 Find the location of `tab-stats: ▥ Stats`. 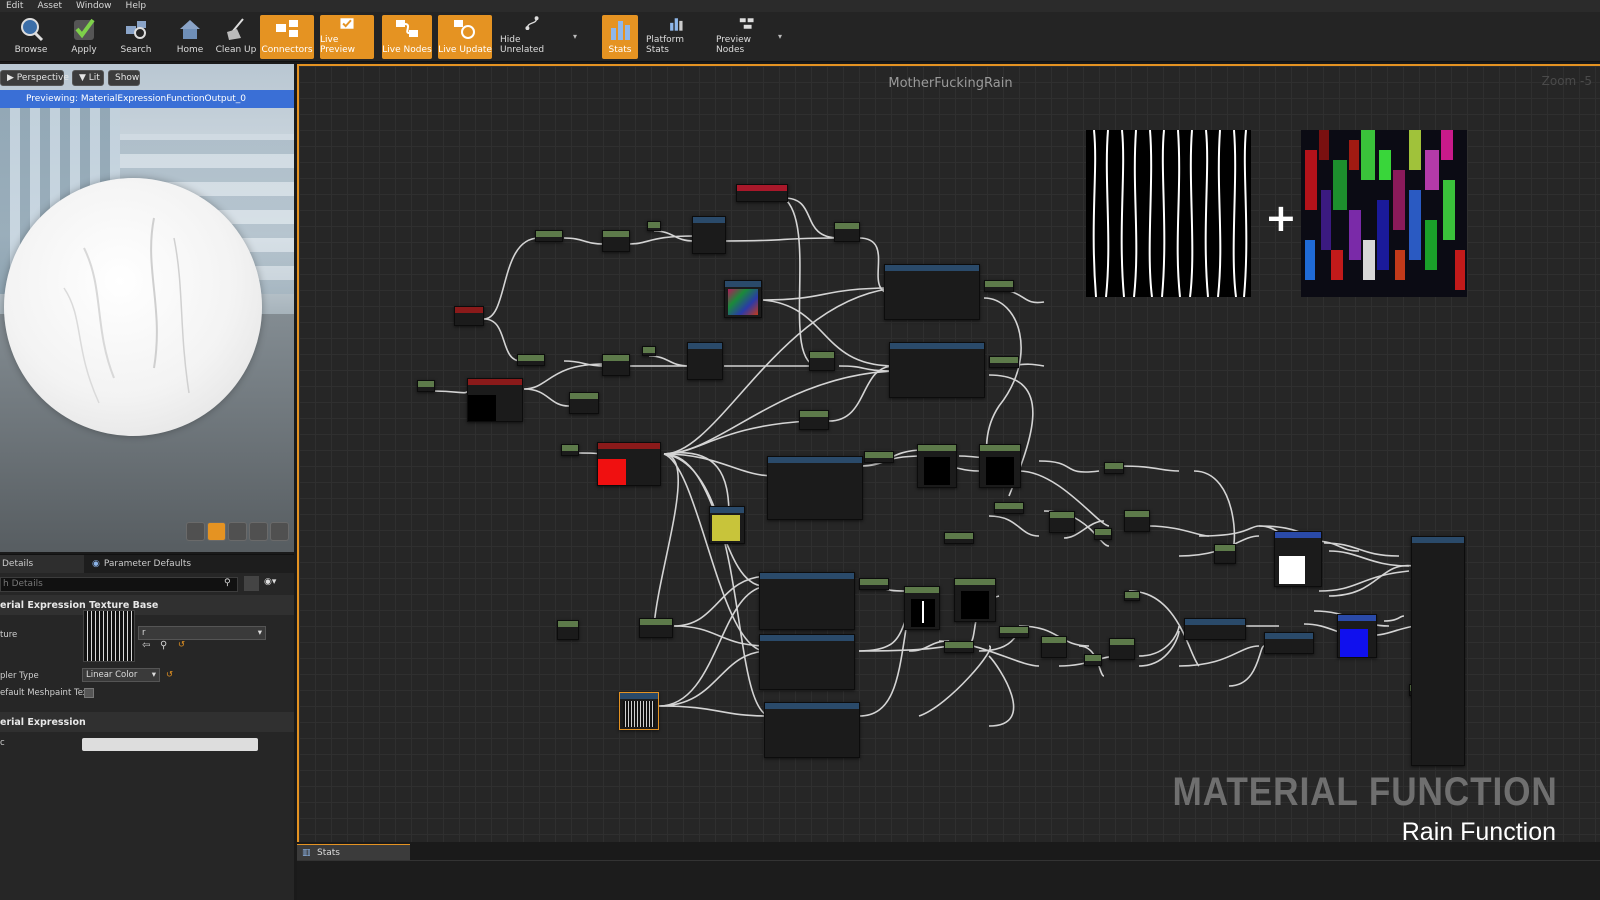

tab-stats: ▥ Stats is located at coordinates (353, 852).